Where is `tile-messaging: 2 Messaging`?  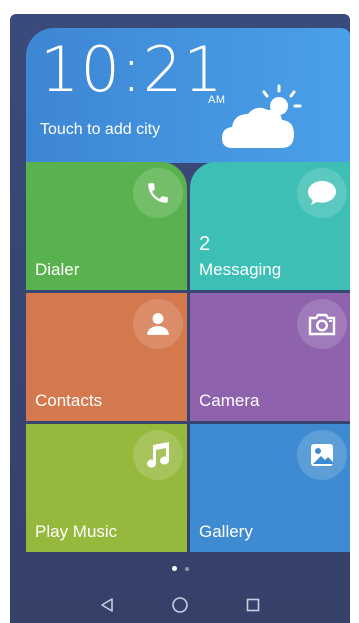
tile-messaging: 2 Messaging is located at coordinates (270, 226).